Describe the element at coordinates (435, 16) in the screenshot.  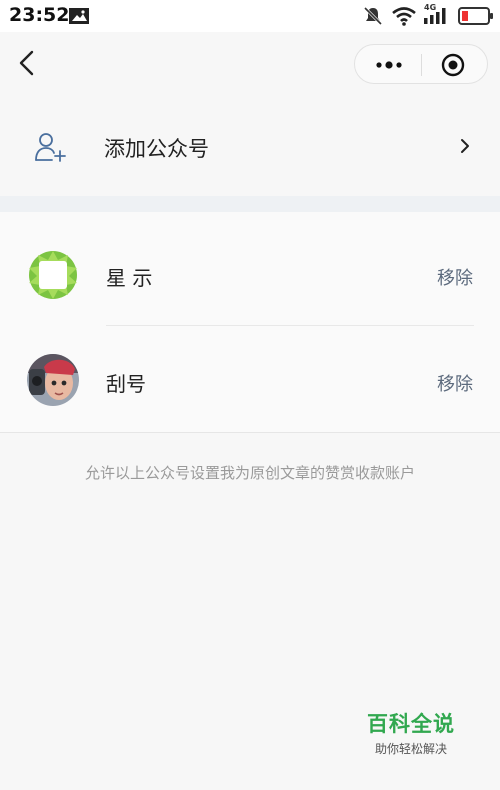
I see `signal-icon` at that location.